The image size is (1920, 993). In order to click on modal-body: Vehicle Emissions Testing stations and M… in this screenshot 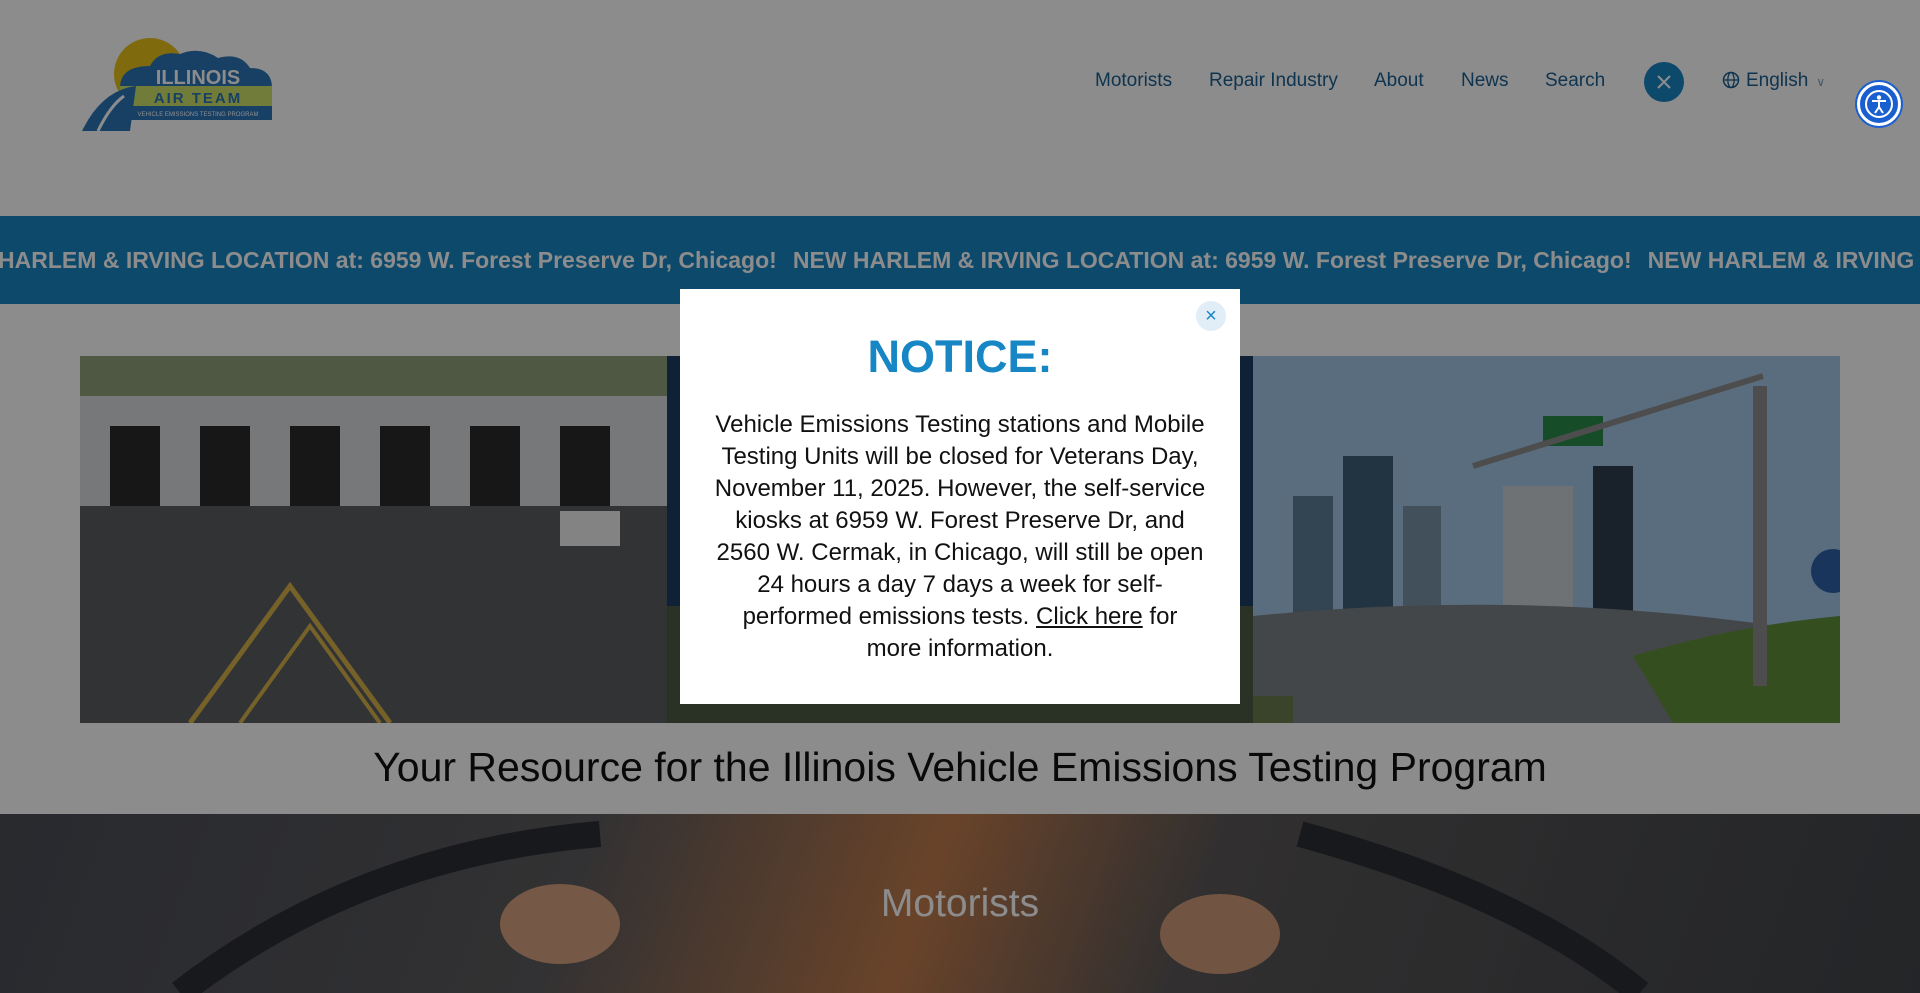, I will do `click(960, 537)`.